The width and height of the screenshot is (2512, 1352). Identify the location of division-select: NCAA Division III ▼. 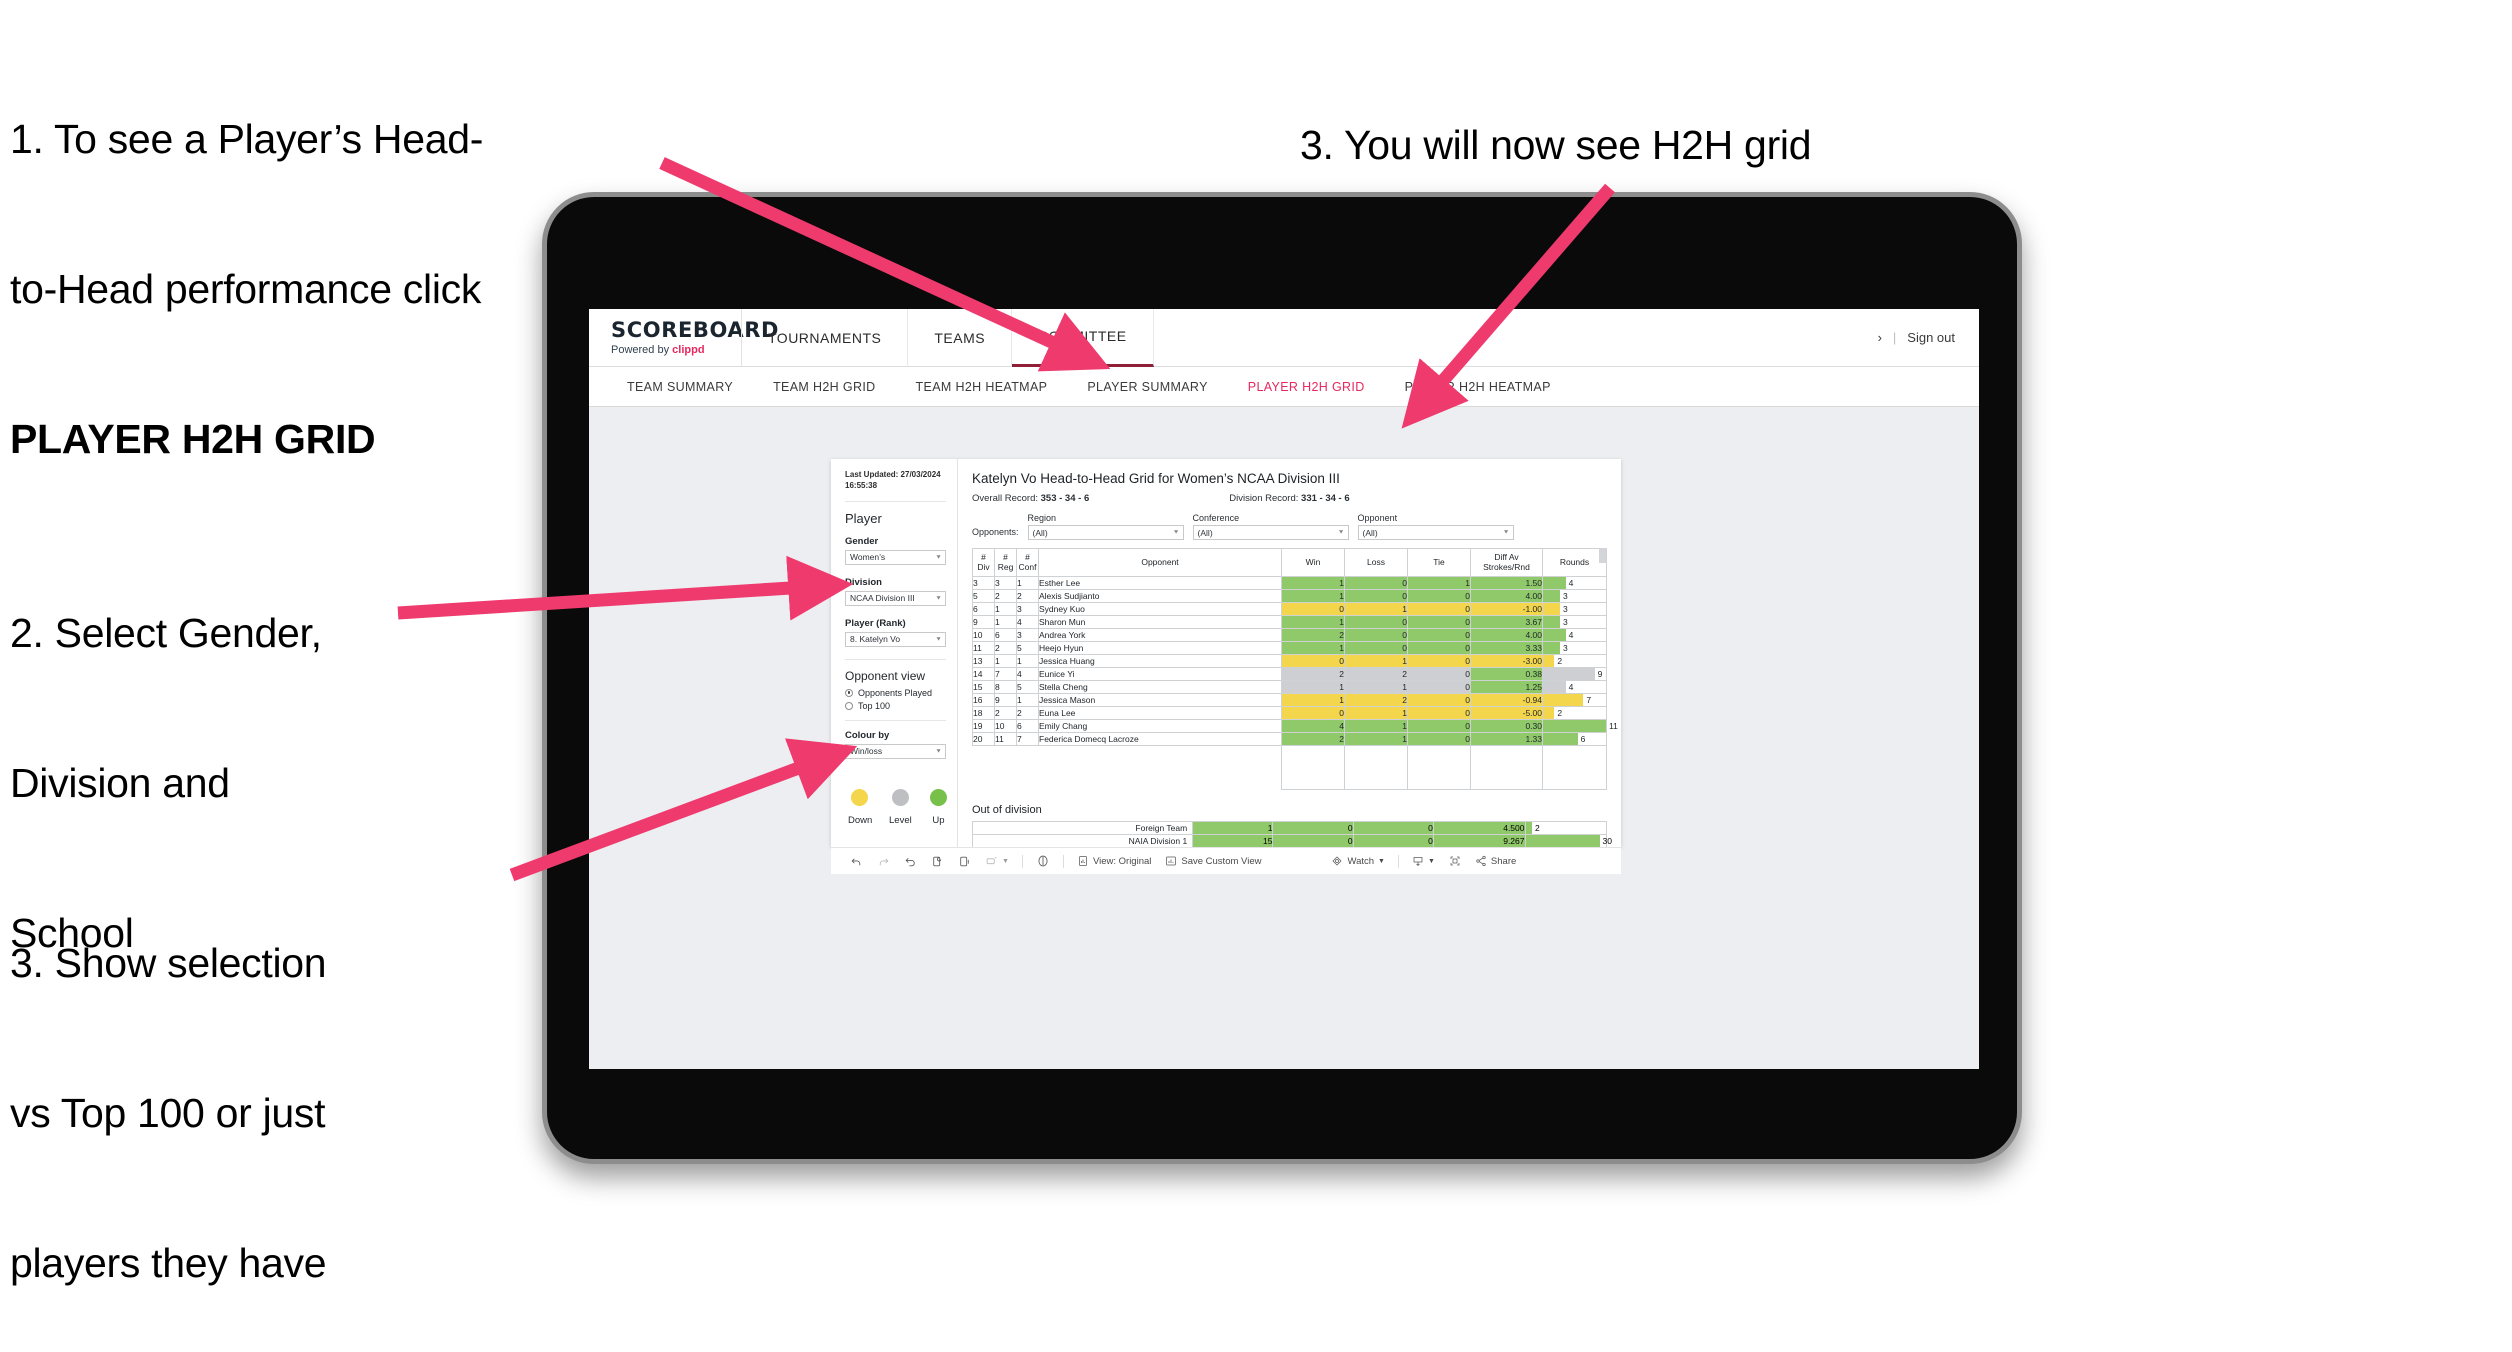
(895, 598).